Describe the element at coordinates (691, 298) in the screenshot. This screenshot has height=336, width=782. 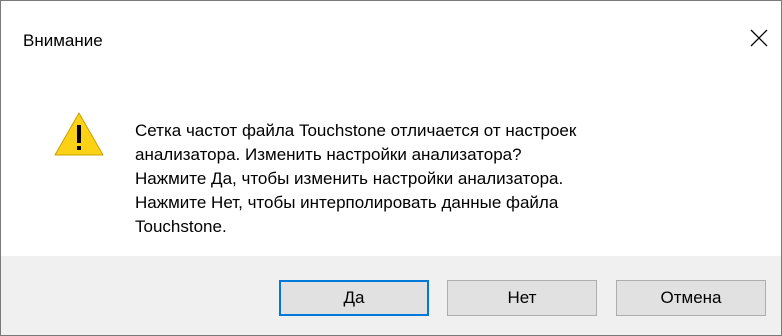
I see `cancel-button: Отмена` at that location.